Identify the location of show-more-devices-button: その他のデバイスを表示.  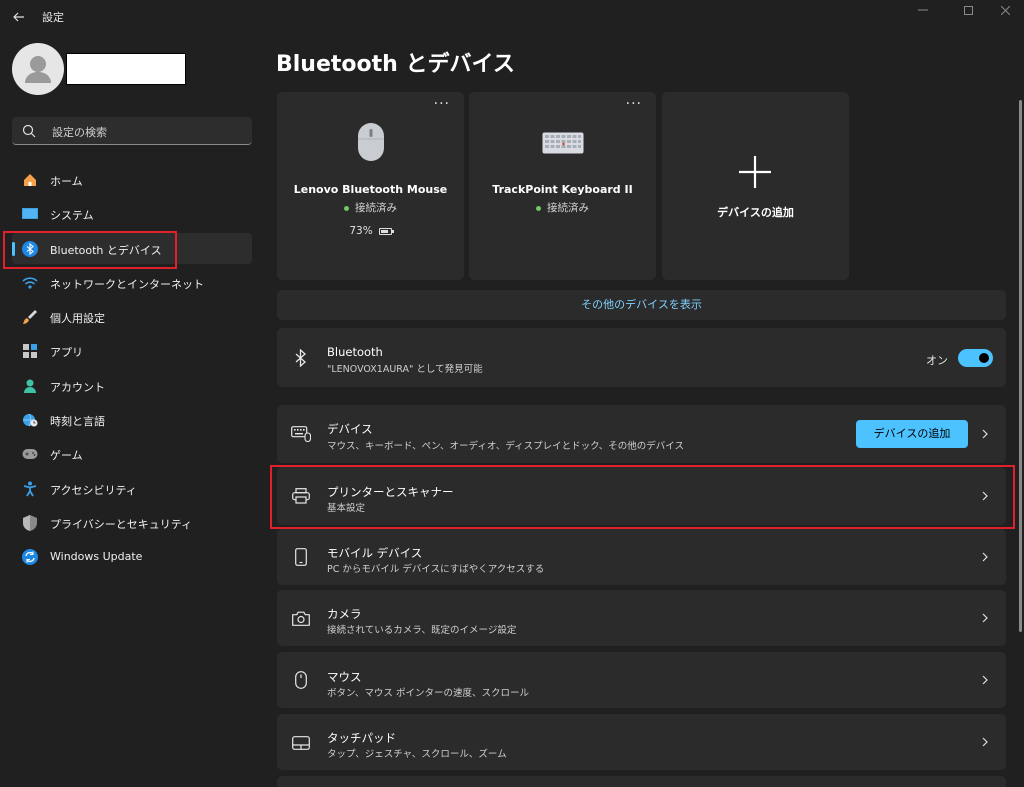
(641, 305).